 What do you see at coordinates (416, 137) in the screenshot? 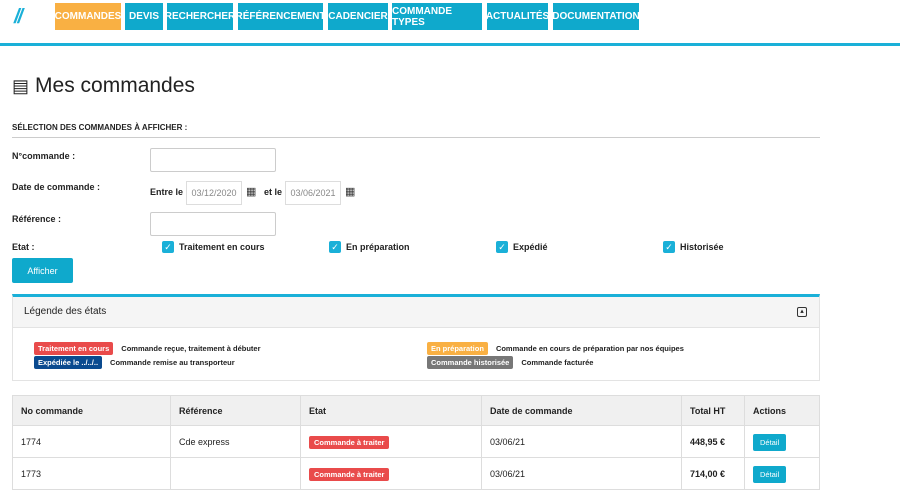
I see `divider` at bounding box center [416, 137].